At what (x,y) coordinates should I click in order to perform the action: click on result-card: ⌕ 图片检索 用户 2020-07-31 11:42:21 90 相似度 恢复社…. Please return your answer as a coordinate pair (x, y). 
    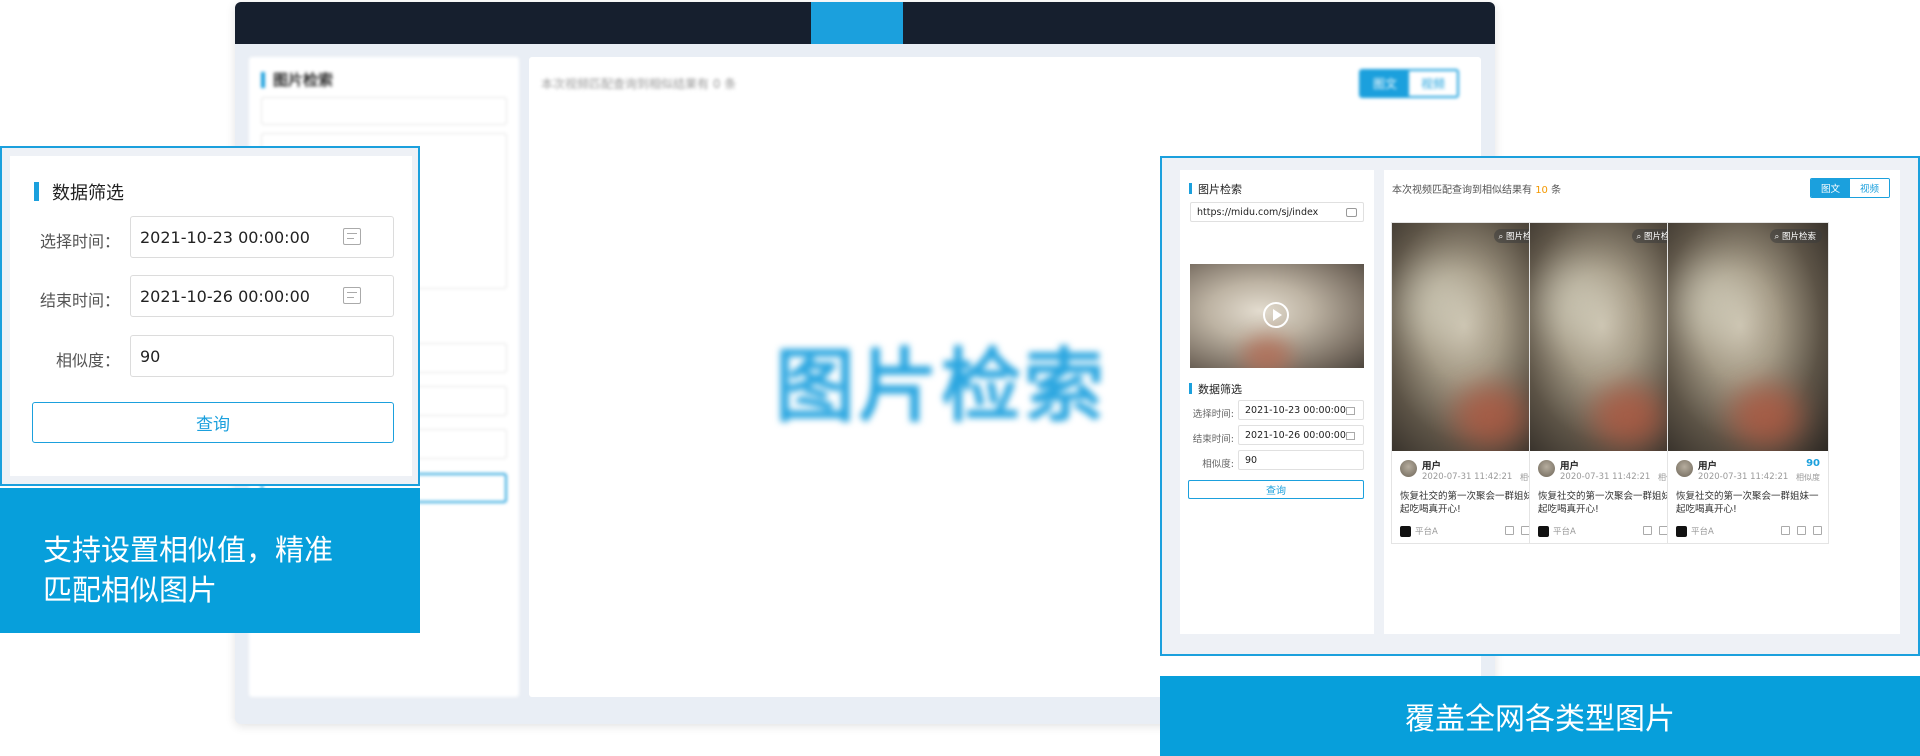
    Looking at the image, I should click on (1748, 383).